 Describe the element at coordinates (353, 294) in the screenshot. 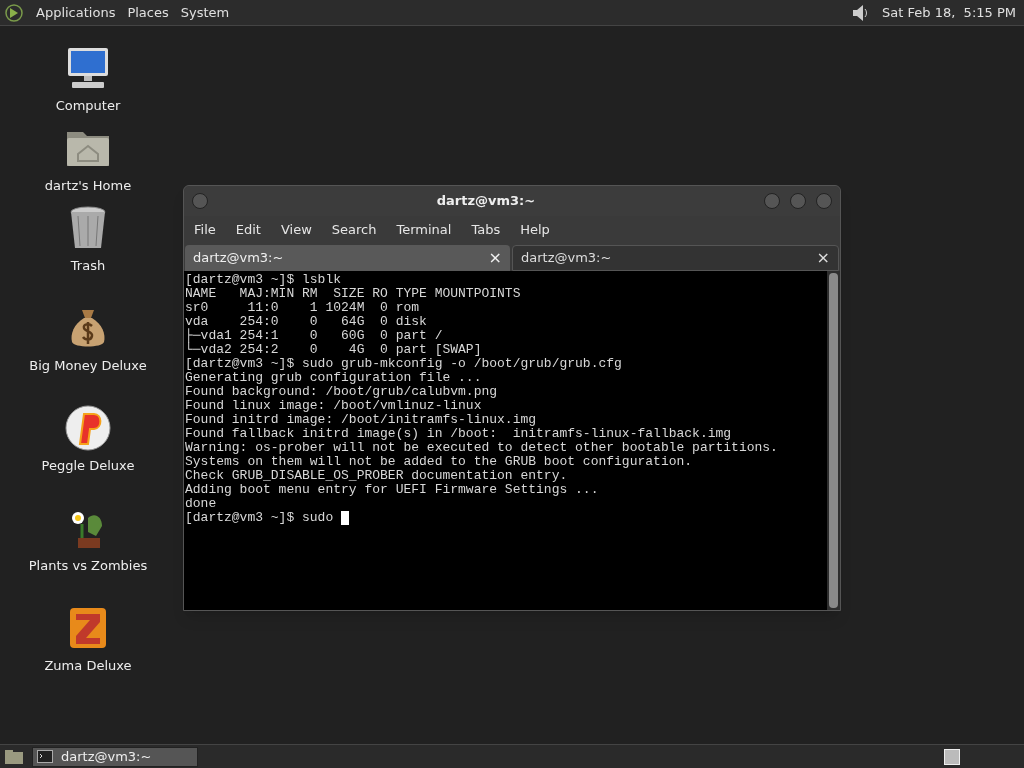

I see `terminal-line: NAME MAJ:MIN RM SIZE RO TYPE MOUNTPOINTS` at that location.